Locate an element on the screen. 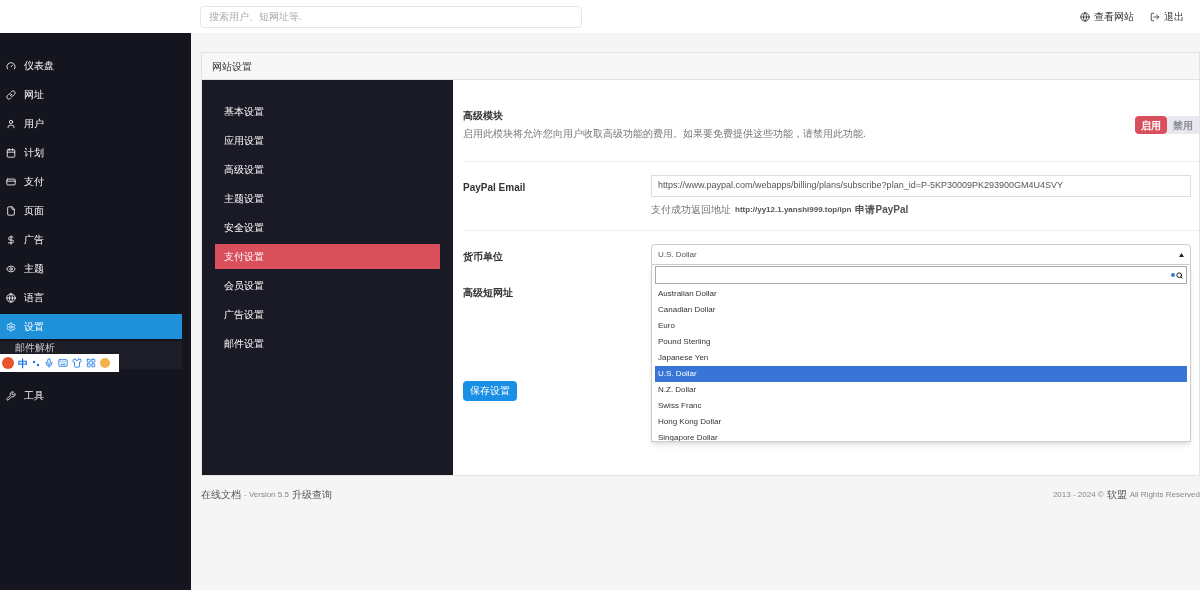  ime-mode: 中 is located at coordinates (23, 363).